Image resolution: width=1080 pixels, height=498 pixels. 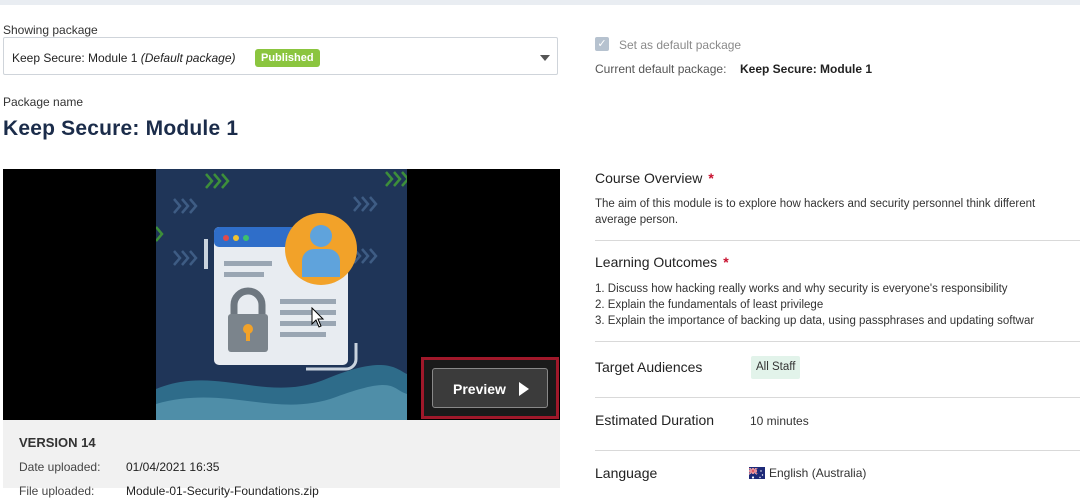 What do you see at coordinates (661, 69) in the screenshot?
I see `current-default-label: Current default package:` at bounding box center [661, 69].